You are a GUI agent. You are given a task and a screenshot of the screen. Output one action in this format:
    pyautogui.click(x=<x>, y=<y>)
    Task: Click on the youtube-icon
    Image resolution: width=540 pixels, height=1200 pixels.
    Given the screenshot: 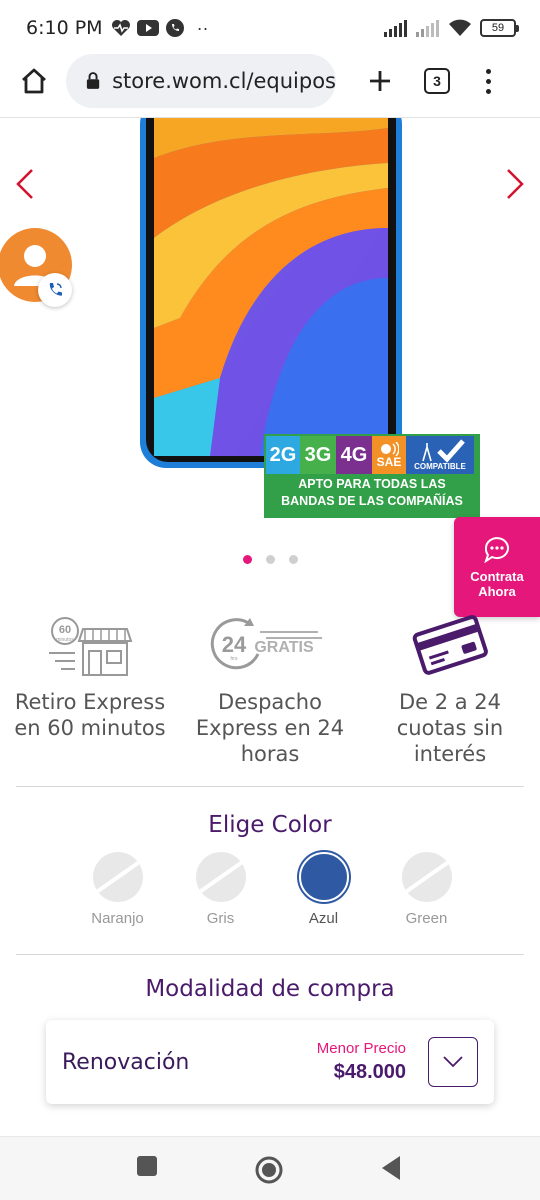 What is the action you would take?
    pyautogui.click(x=147, y=28)
    